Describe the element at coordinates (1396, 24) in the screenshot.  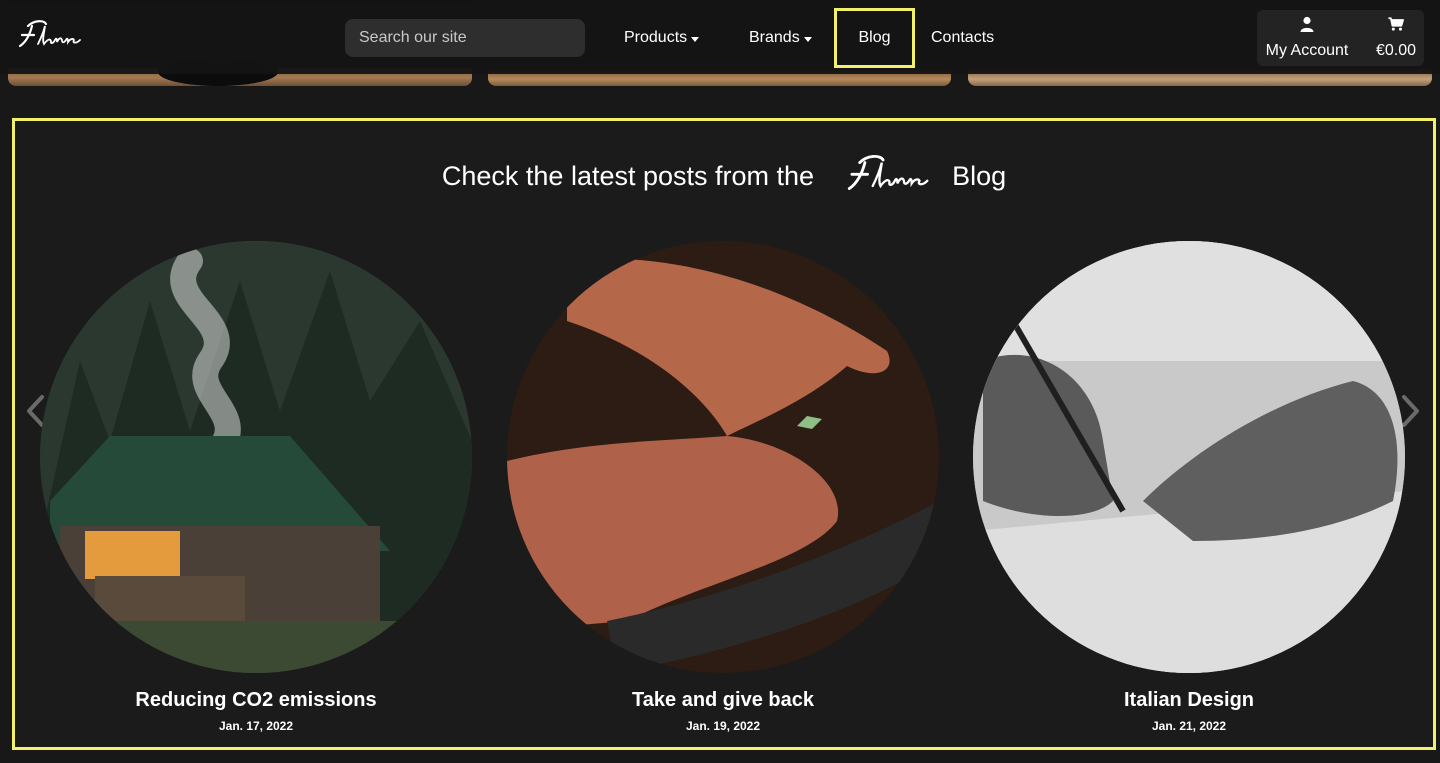
I see `cart-icon` at that location.